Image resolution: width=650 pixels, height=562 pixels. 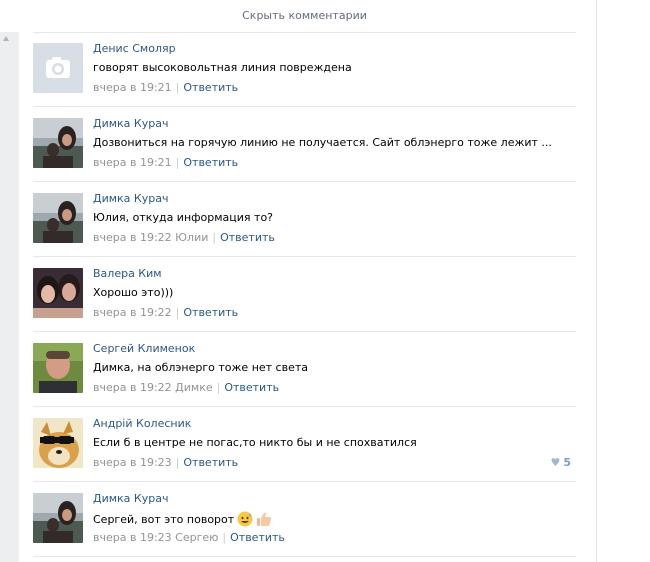 I want to click on reply-to: Сергею, so click(x=196, y=537).